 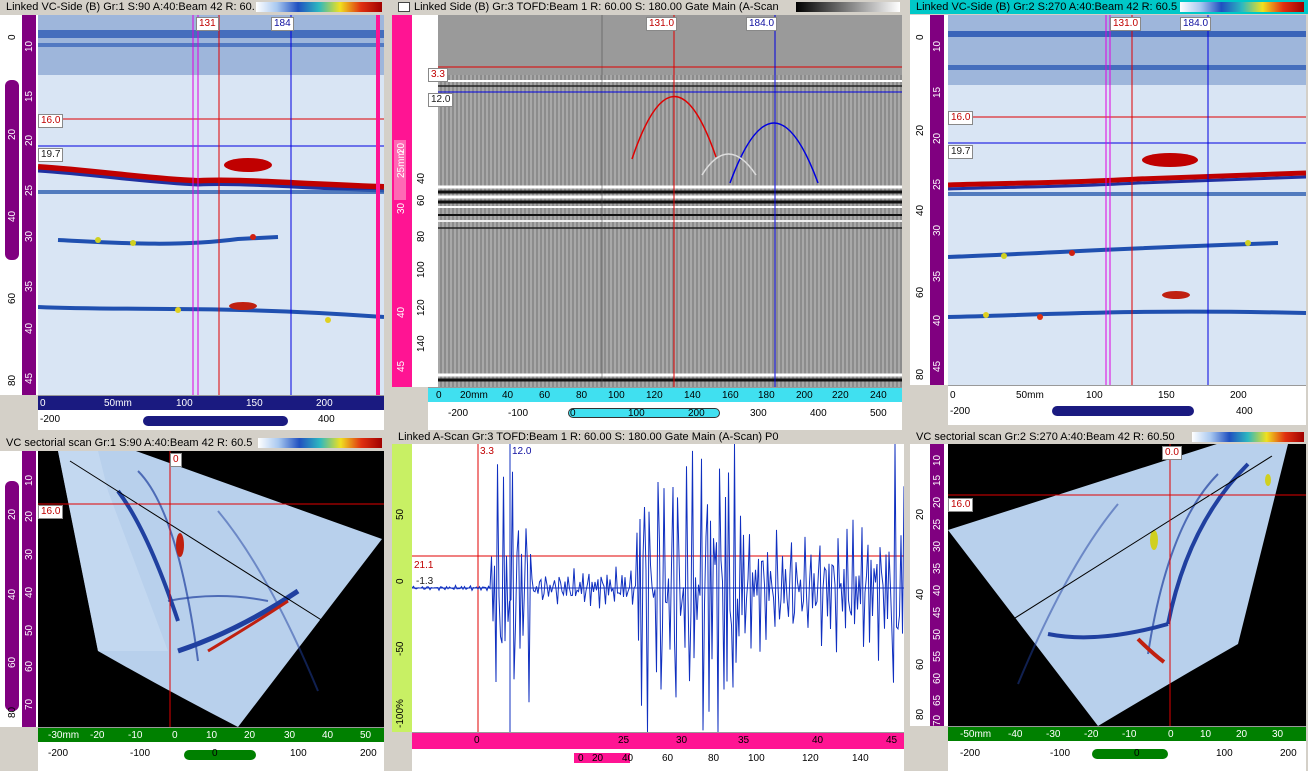 I want to click on tick-label: 20mm, so click(x=474, y=395).